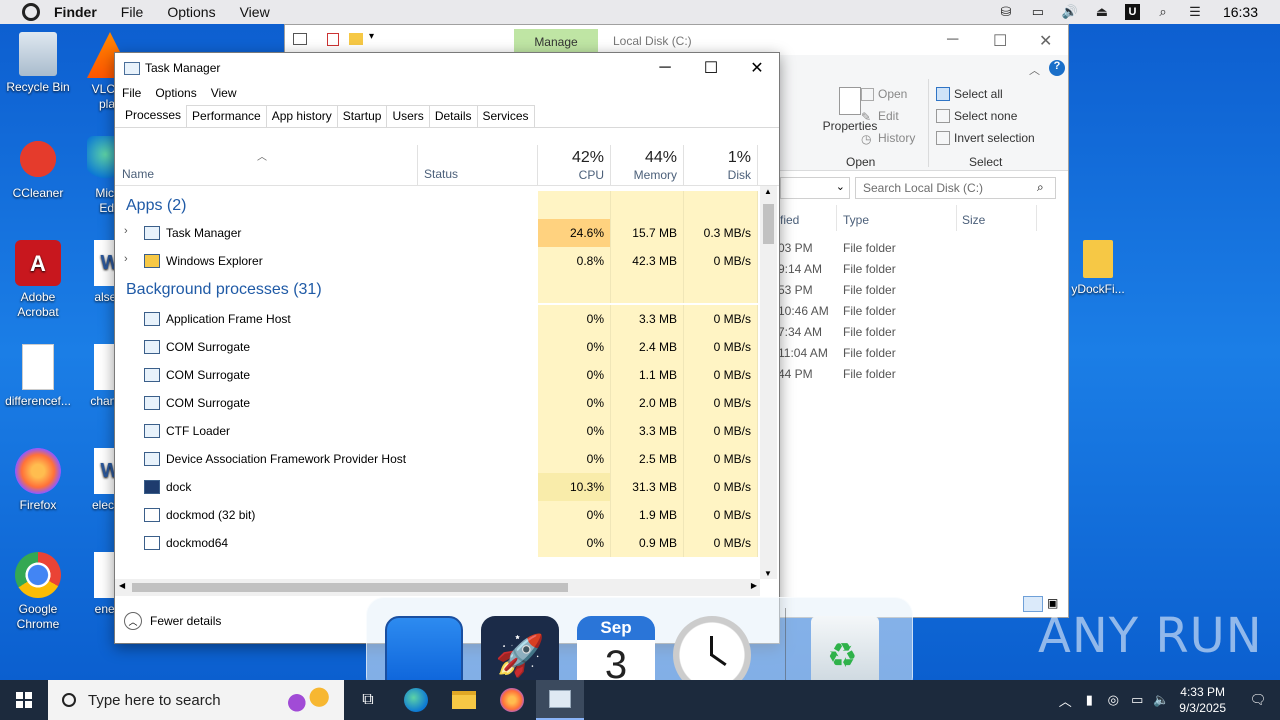  Describe the element at coordinates (350, 587) in the screenshot. I see `horizontal-scrollbar-thumb` at that location.